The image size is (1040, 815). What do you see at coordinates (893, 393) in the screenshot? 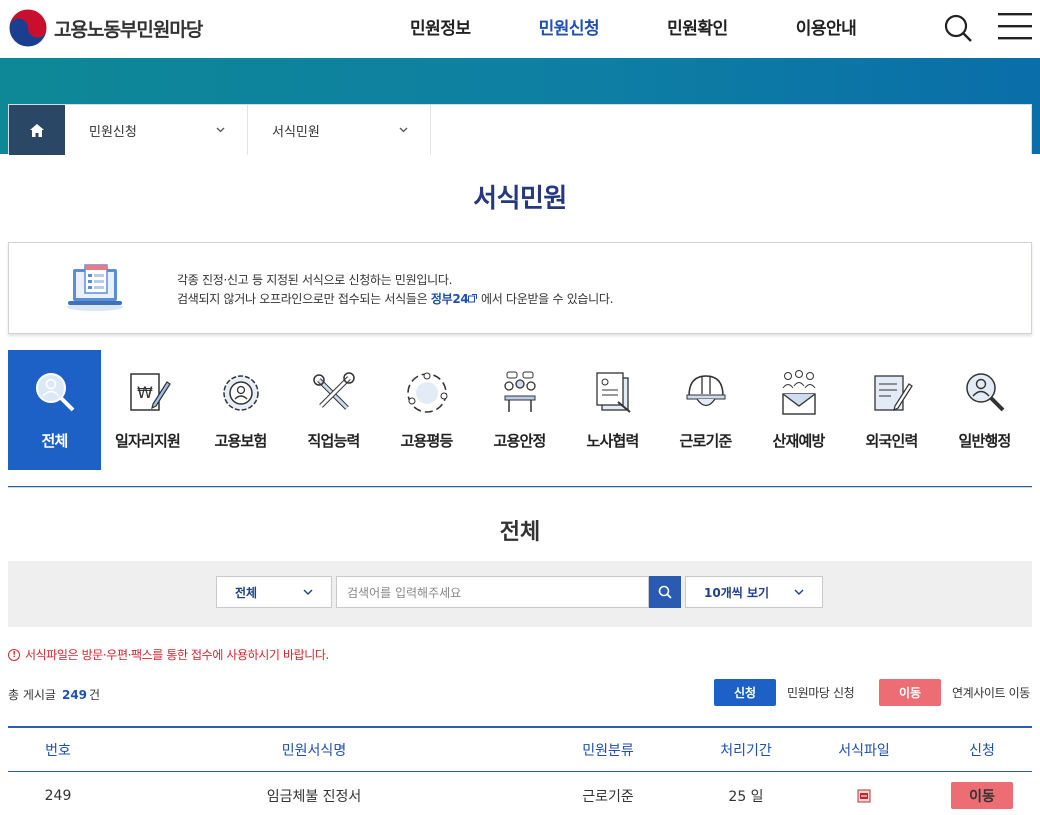
I see `form-pen-icon` at bounding box center [893, 393].